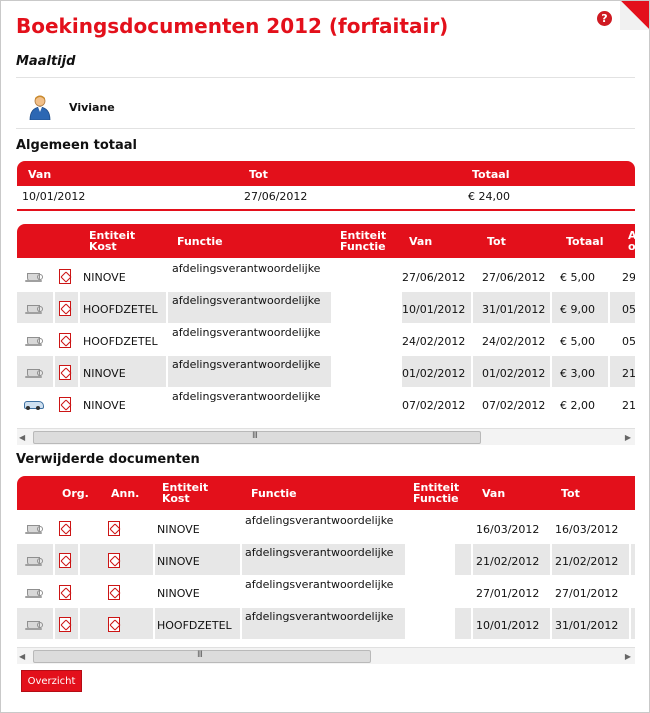 This screenshot has width=650, height=713. I want to click on col-org: Org., so click(75, 493).